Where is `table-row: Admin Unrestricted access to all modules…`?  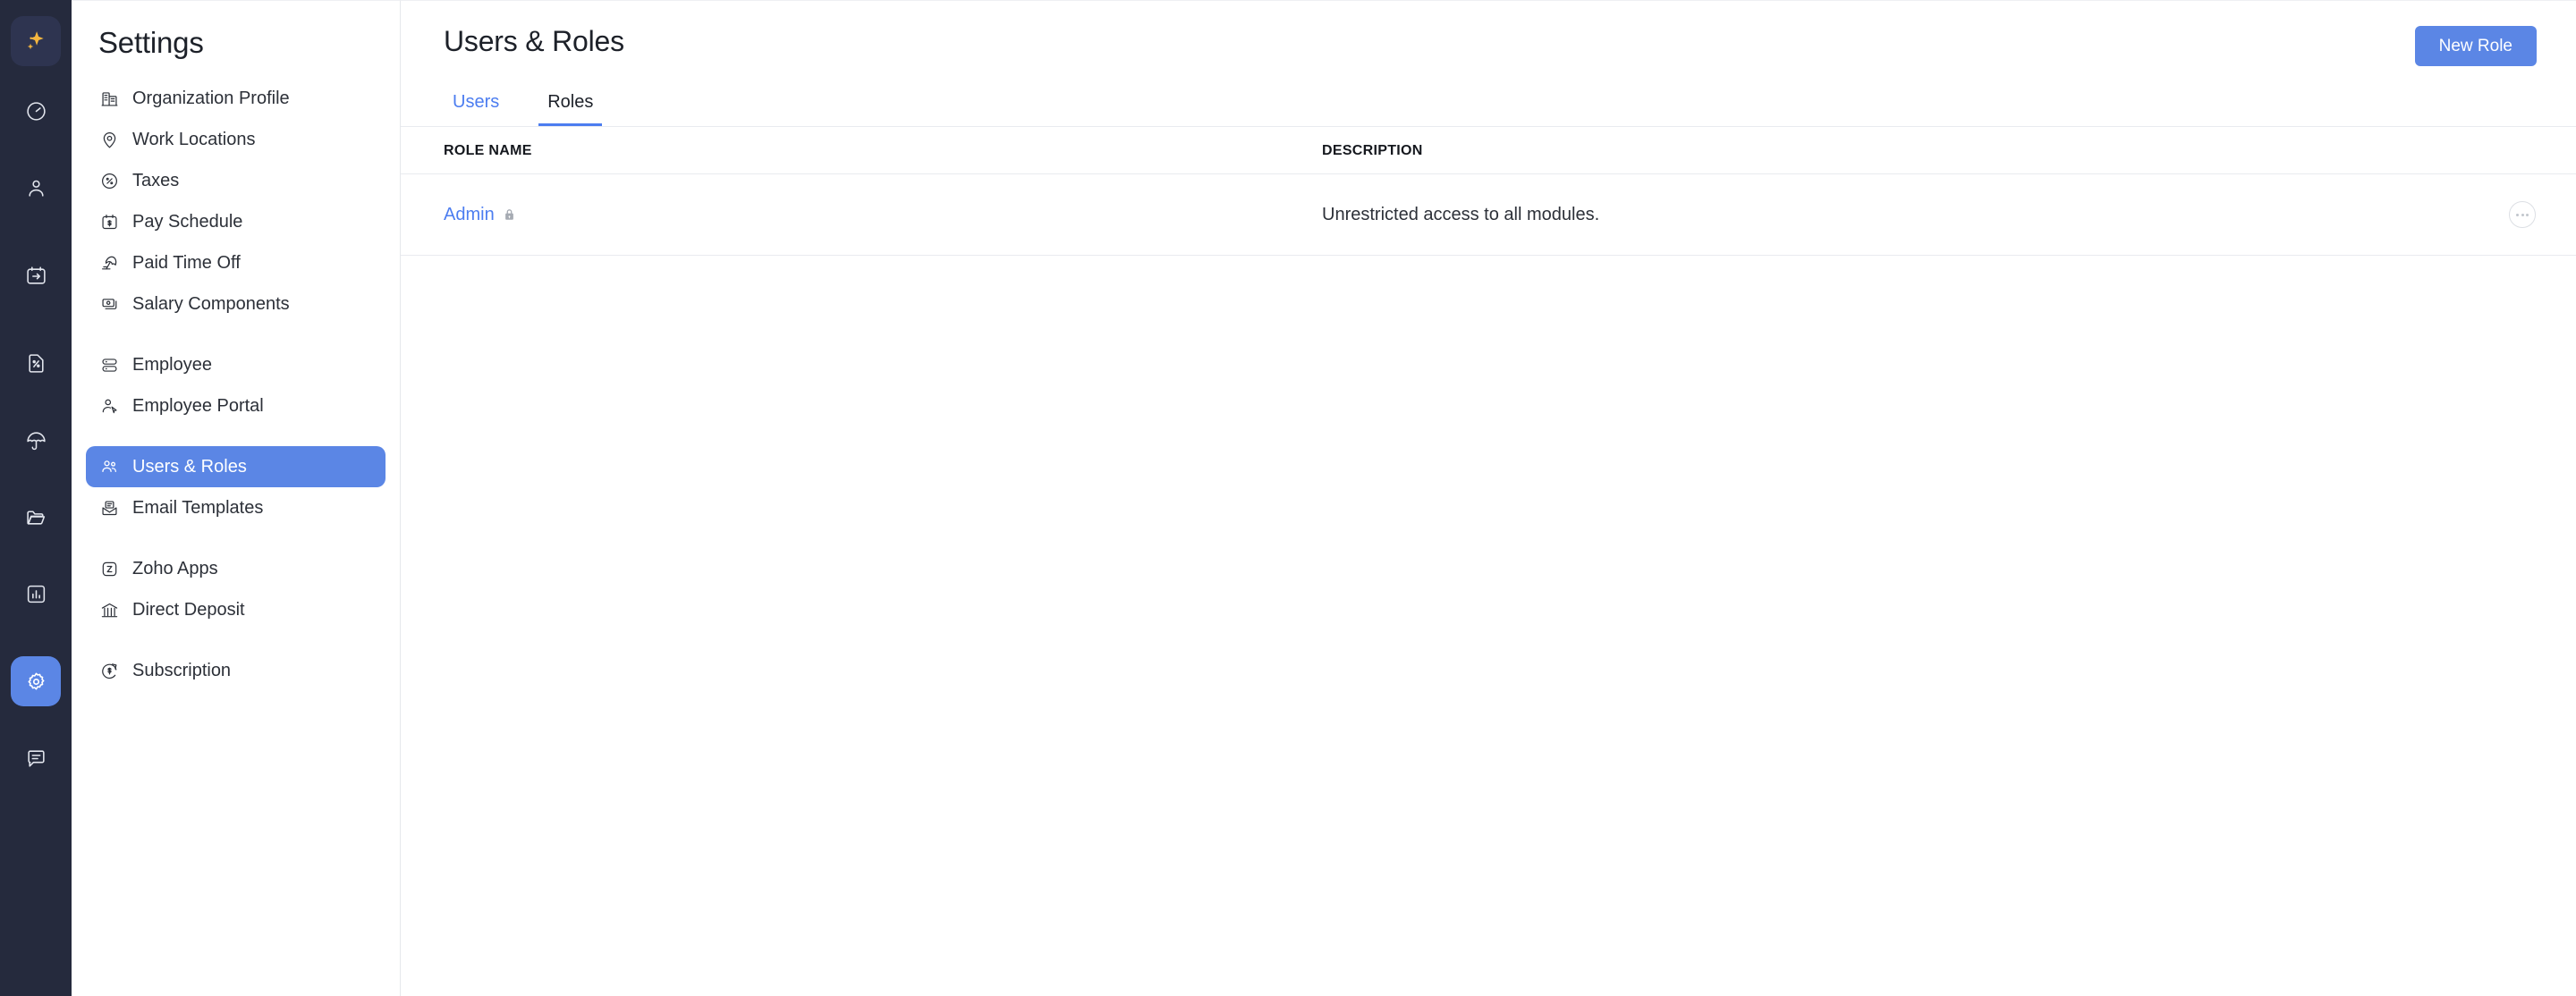
table-row: Admin Unrestricted access to all modules… is located at coordinates (1488, 214).